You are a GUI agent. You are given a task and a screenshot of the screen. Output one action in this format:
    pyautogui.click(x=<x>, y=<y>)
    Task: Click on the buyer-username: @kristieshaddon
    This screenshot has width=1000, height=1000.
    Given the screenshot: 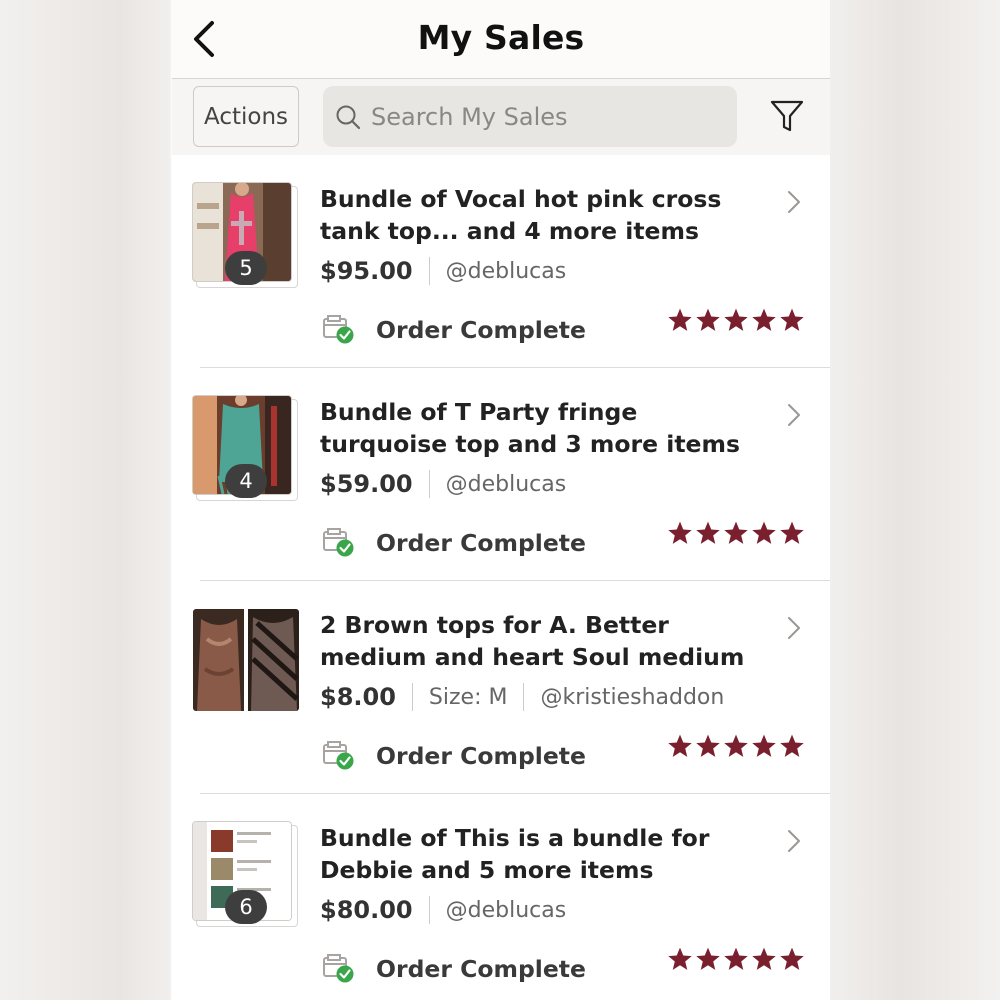 What is the action you would take?
    pyautogui.click(x=632, y=697)
    